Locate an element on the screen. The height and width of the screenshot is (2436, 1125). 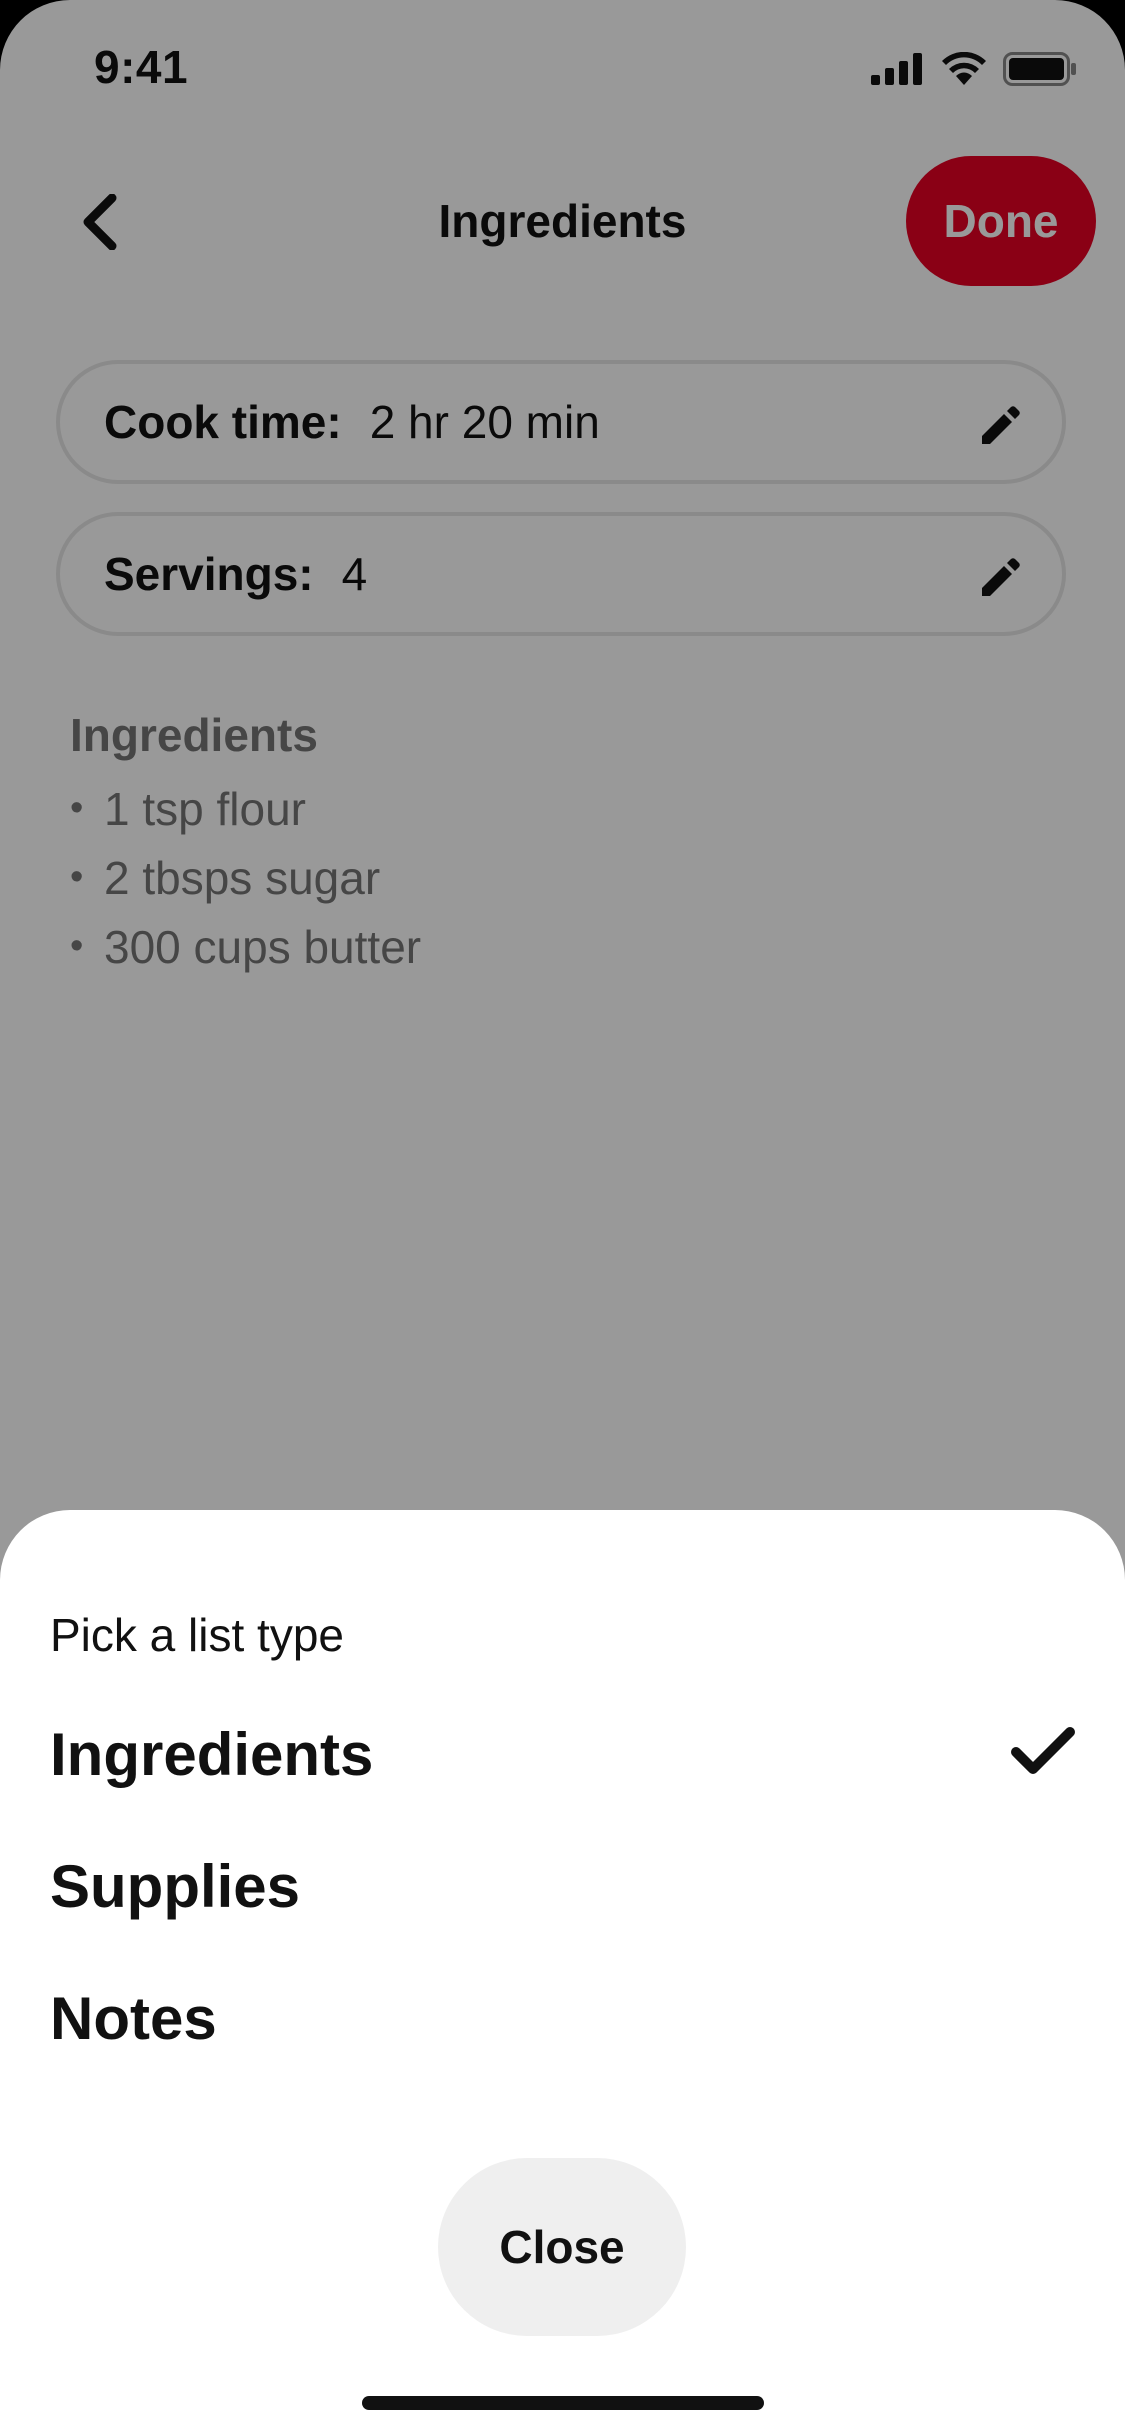
option-label: Notes is located at coordinates (133, 2018).